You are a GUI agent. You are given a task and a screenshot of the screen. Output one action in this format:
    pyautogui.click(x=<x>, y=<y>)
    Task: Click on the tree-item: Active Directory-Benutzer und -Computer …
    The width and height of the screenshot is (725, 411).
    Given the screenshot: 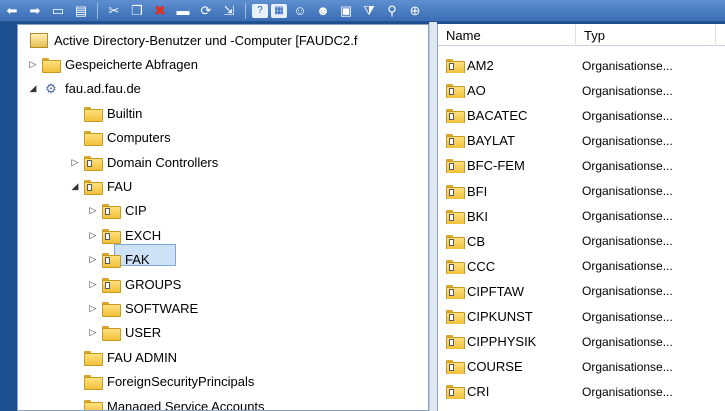 What is the action you would take?
    pyautogui.click(x=189, y=40)
    